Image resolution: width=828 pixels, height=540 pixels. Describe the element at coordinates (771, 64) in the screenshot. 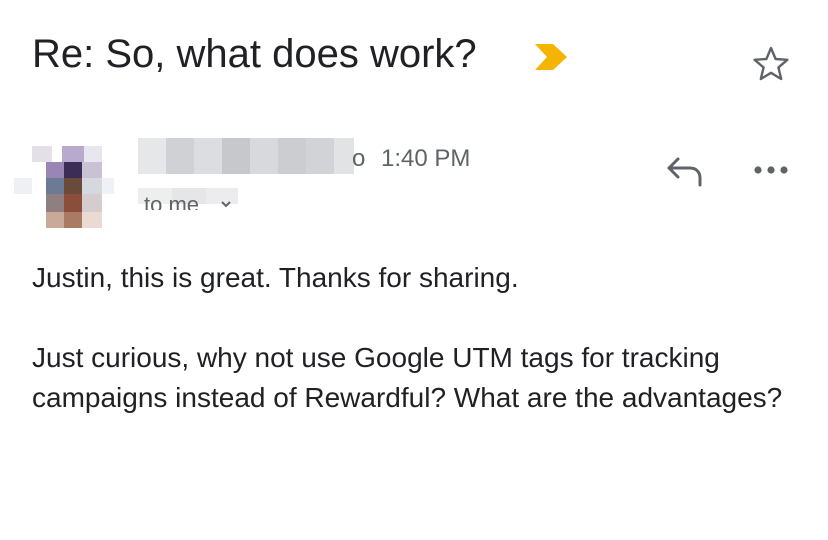

I see `star-icon` at that location.